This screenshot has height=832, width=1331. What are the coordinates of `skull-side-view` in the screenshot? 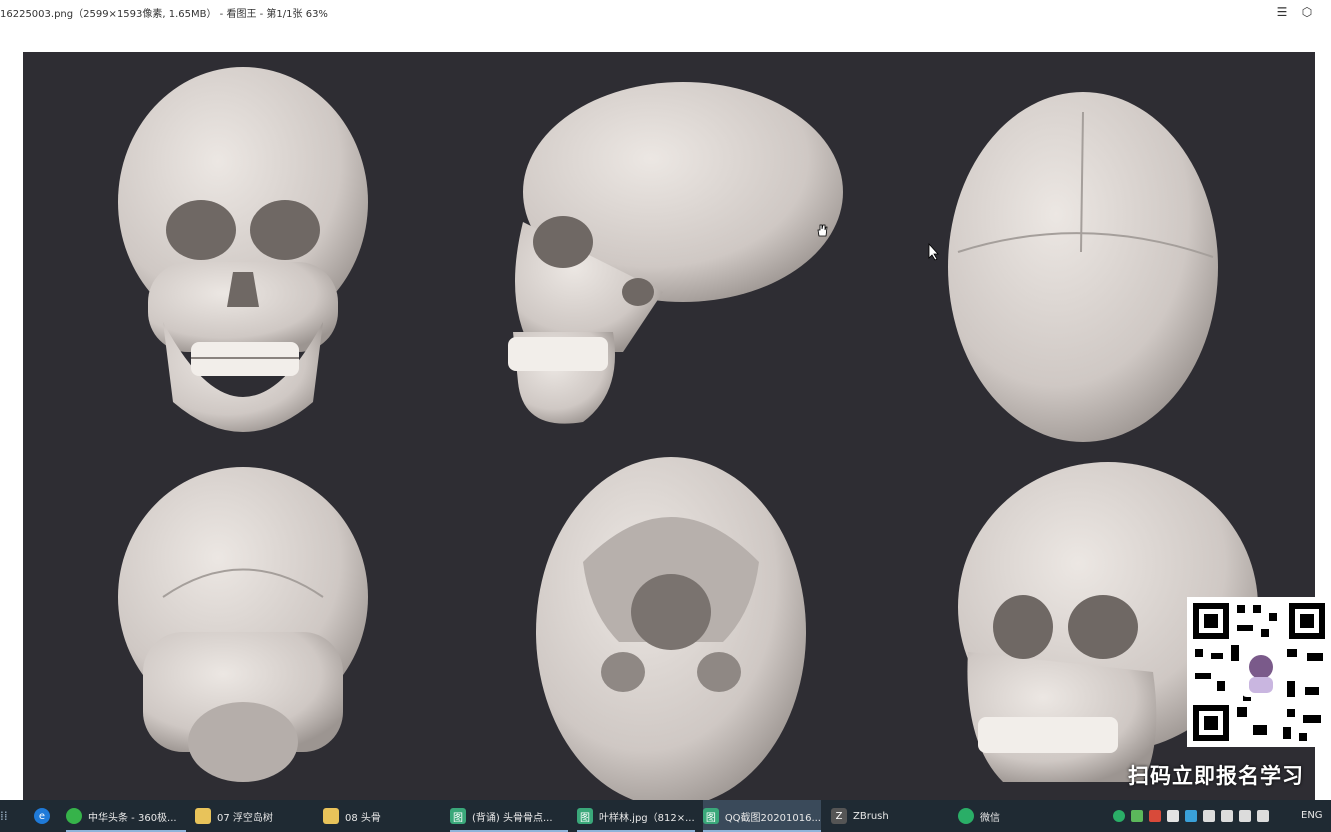 It's located at (675, 253).